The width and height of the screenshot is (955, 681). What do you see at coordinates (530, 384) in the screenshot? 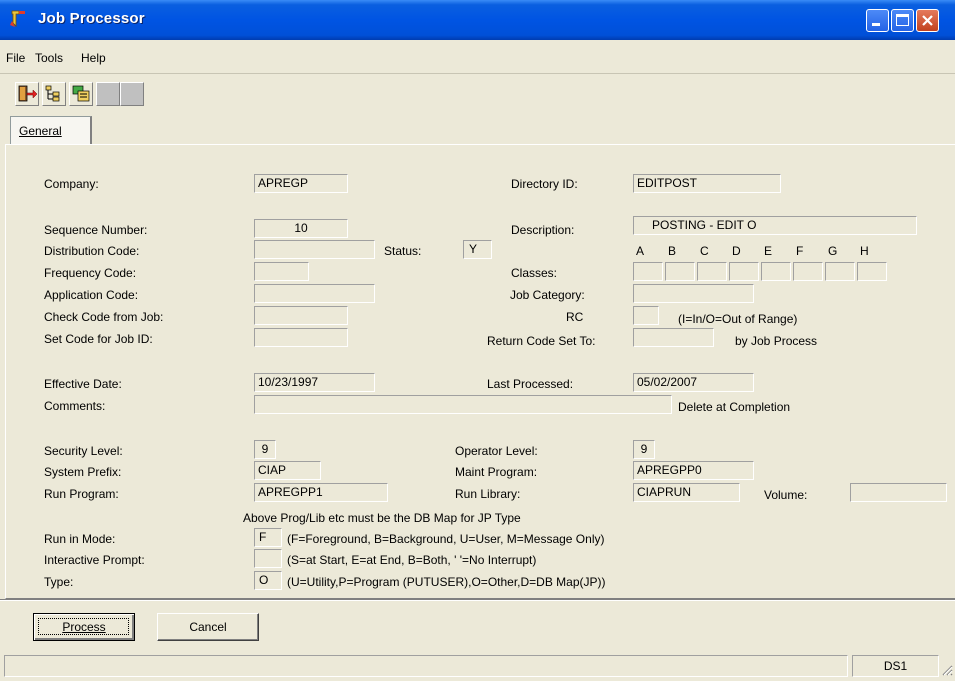
I see `last-processed-label: Last Processed:` at bounding box center [530, 384].